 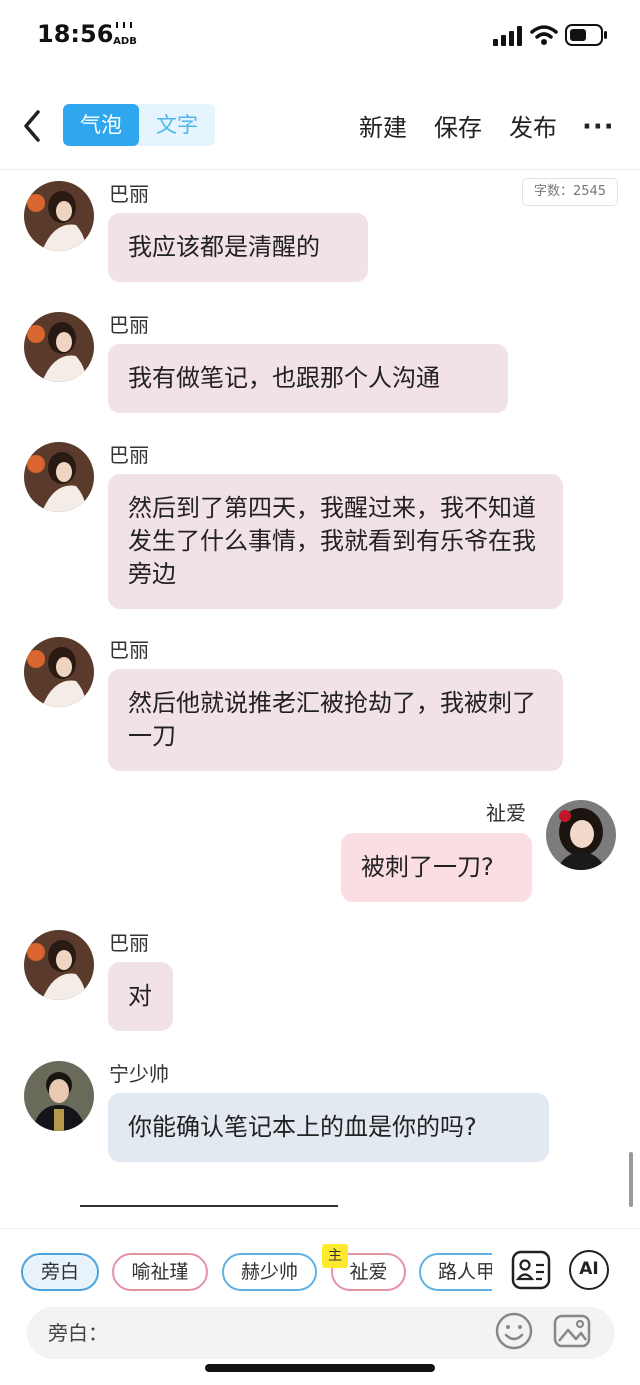 What do you see at coordinates (140, 996) in the screenshot?
I see `message-bubble: 对` at bounding box center [140, 996].